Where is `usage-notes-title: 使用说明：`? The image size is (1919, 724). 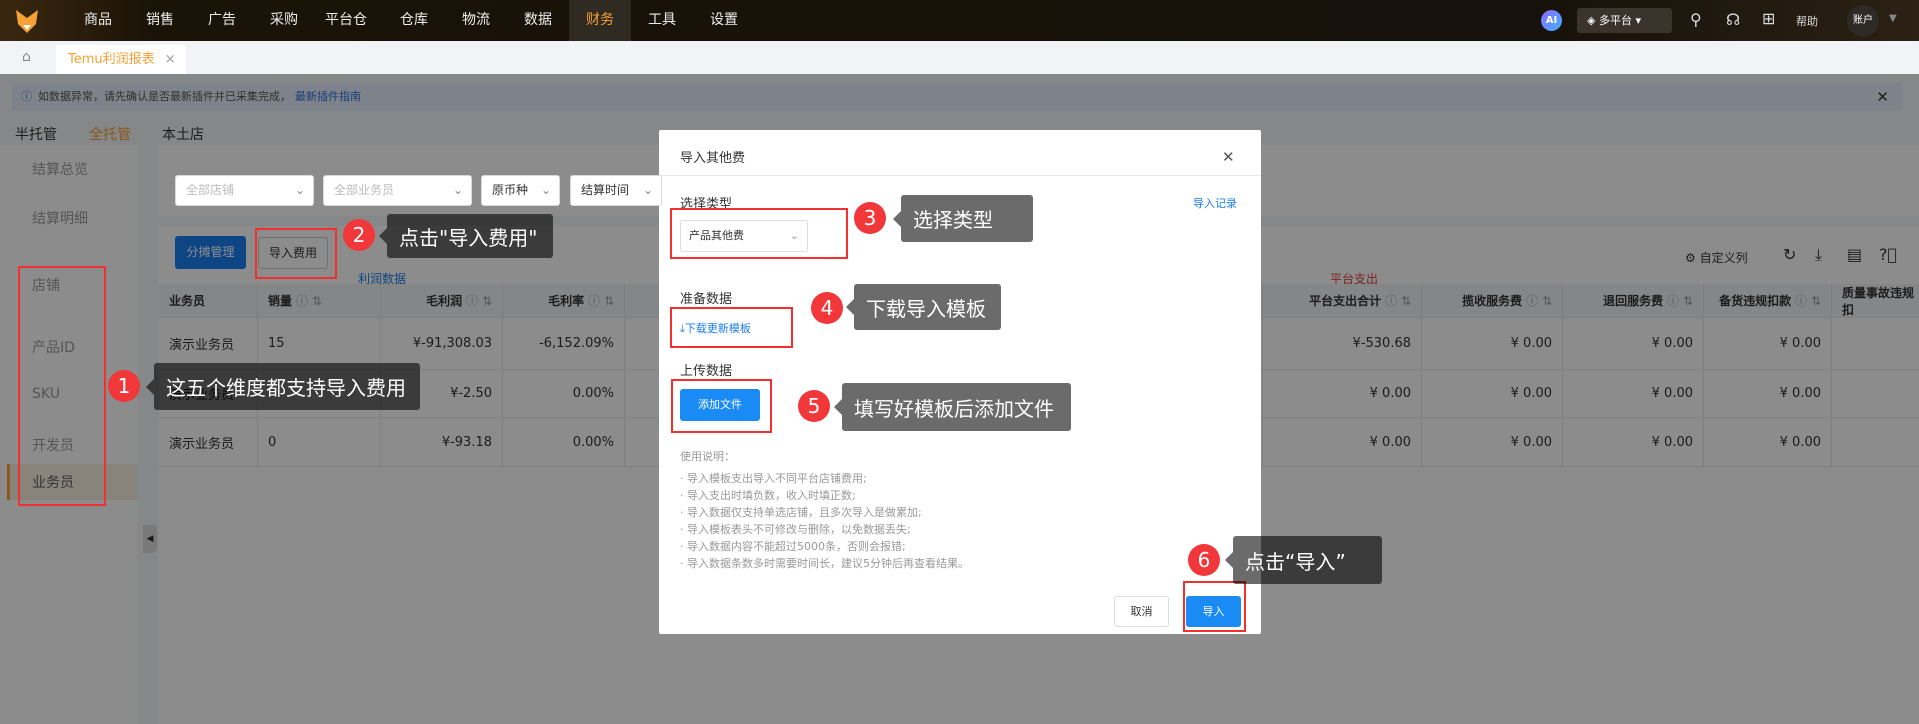 usage-notes-title: 使用说明： is located at coordinates (707, 456).